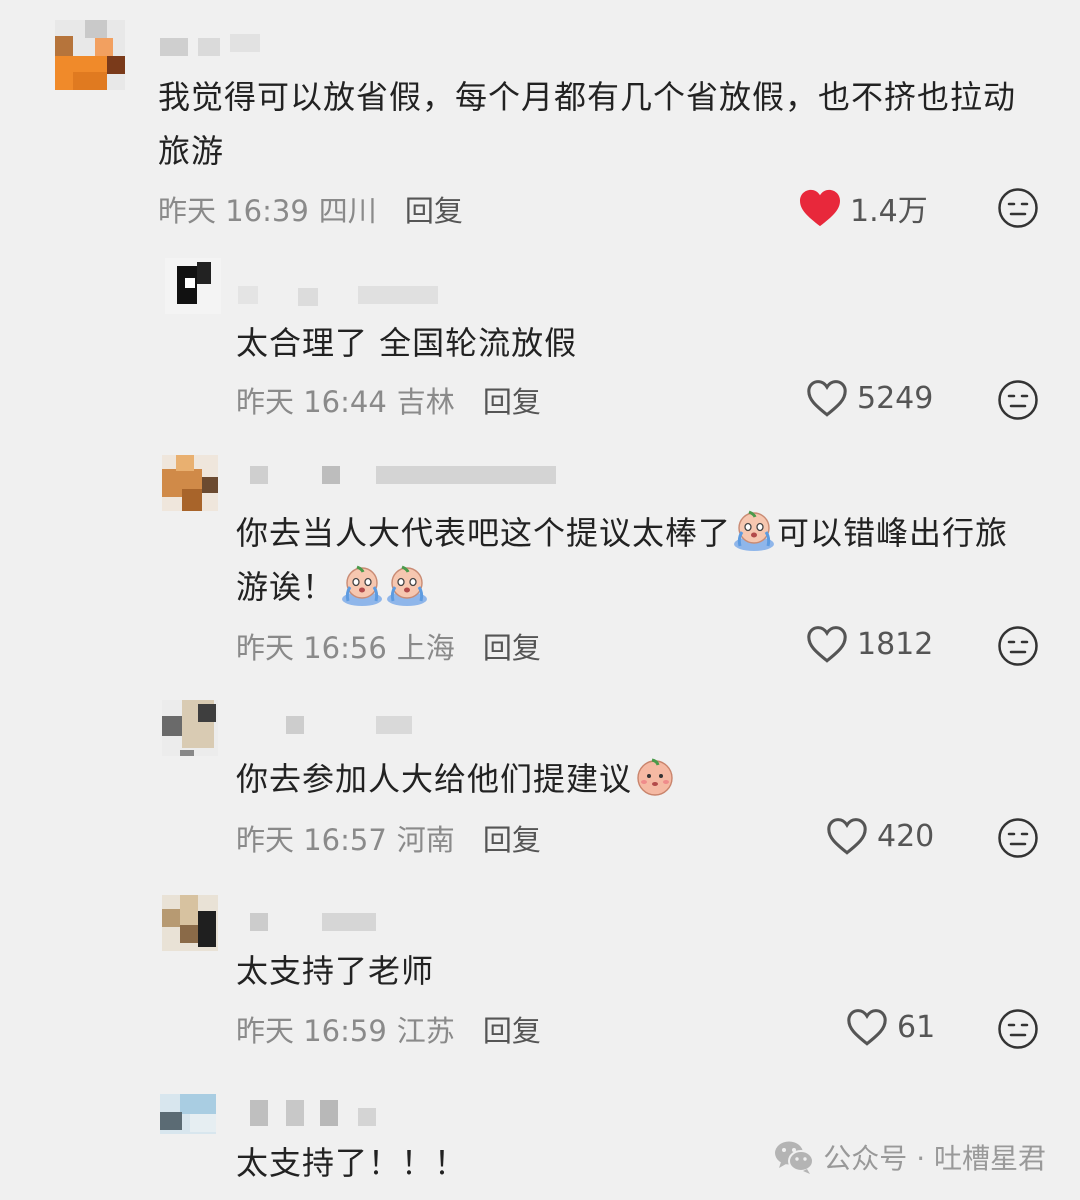 This screenshot has height=1200, width=1080. Describe the element at coordinates (425, 1031) in the screenshot. I see `comment-location: 江苏` at that location.